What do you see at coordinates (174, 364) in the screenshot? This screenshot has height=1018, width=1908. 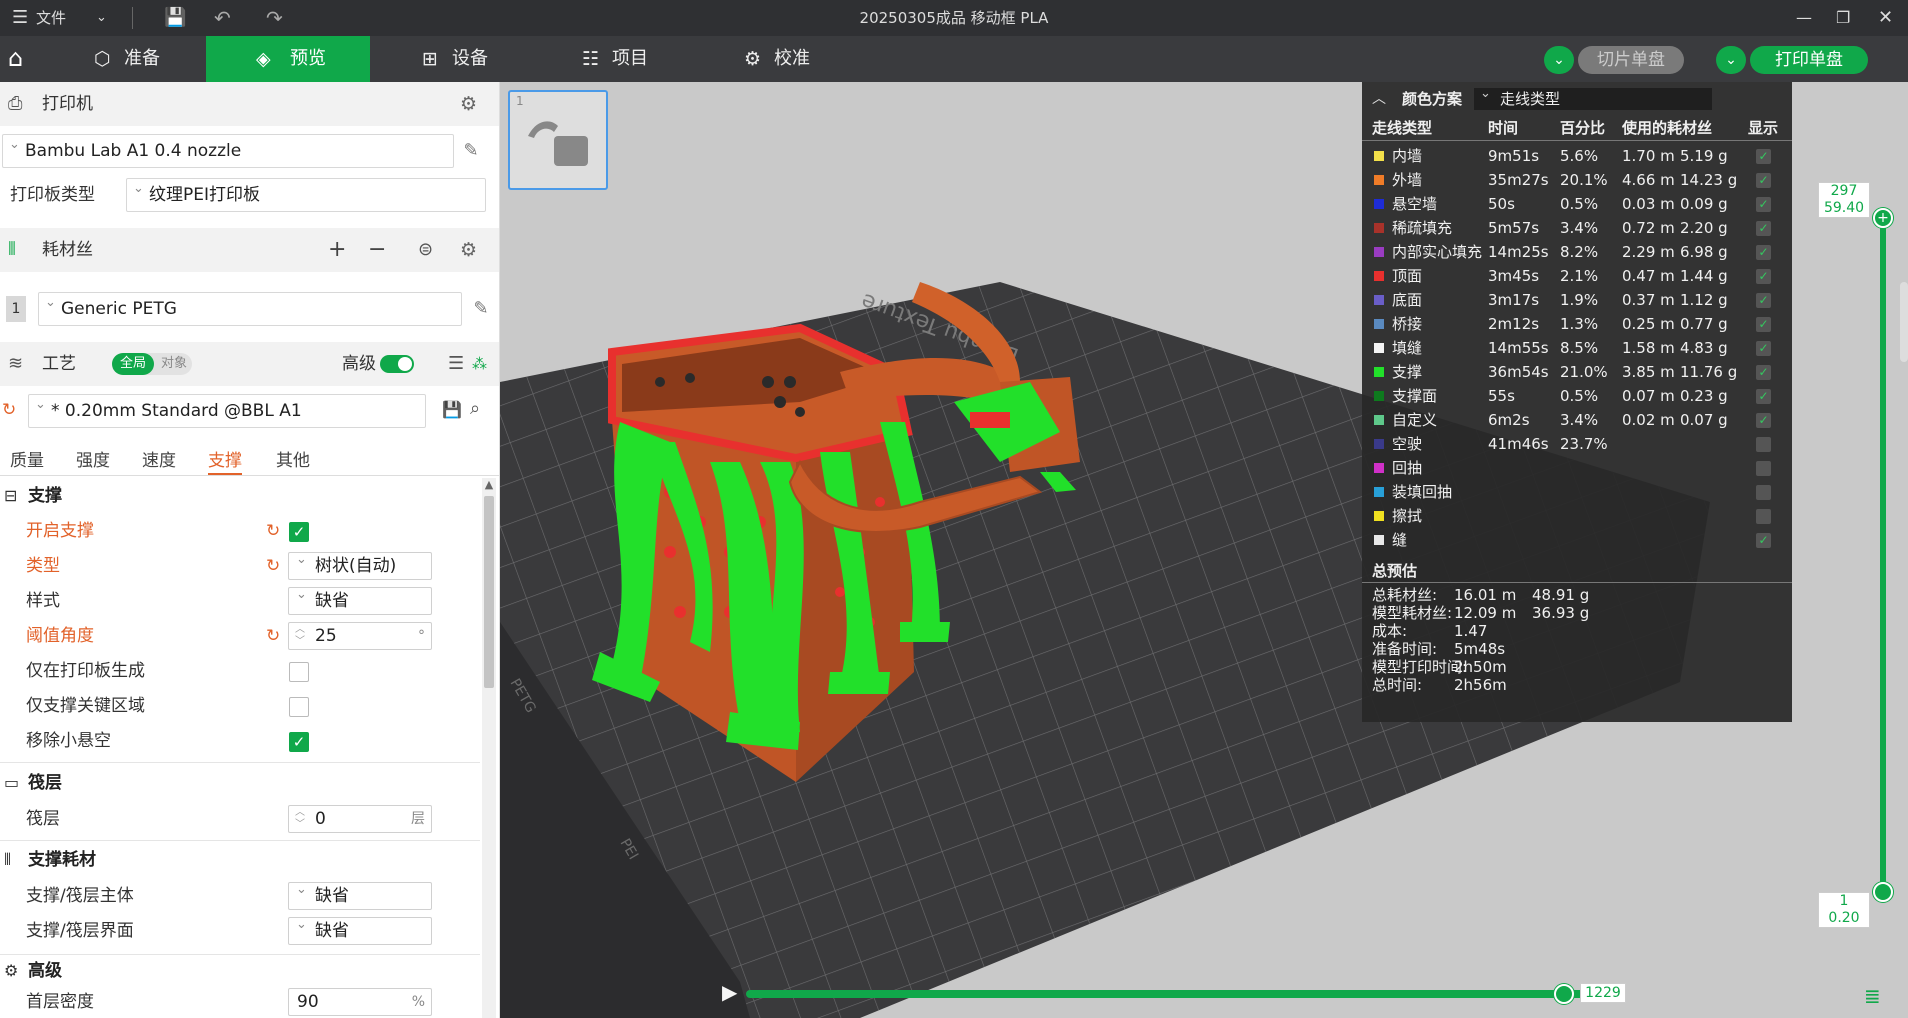 I see `toggle-object: 对象` at bounding box center [174, 364].